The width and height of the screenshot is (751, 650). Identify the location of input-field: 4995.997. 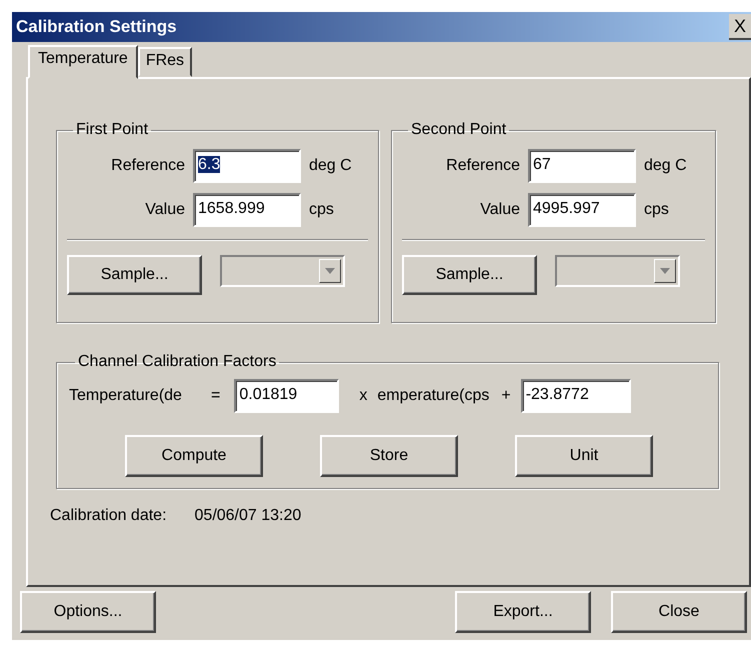
(582, 210).